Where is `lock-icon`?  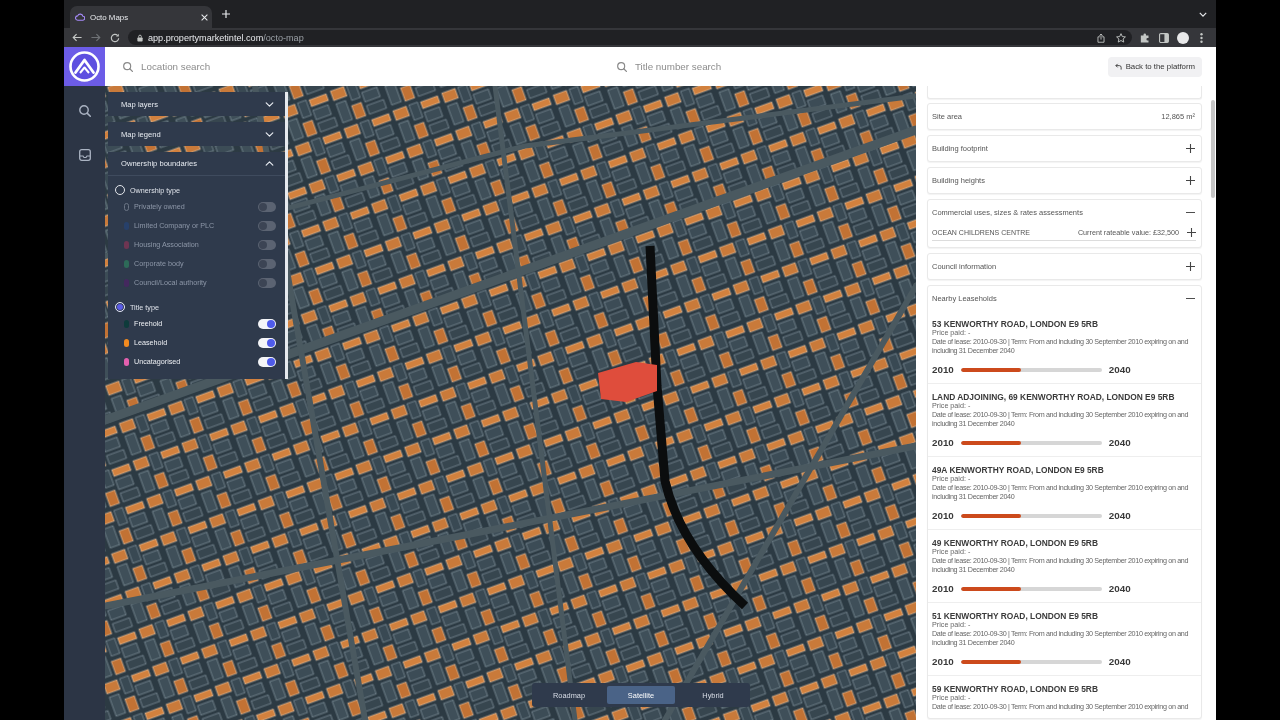
lock-icon is located at coordinates (140, 37).